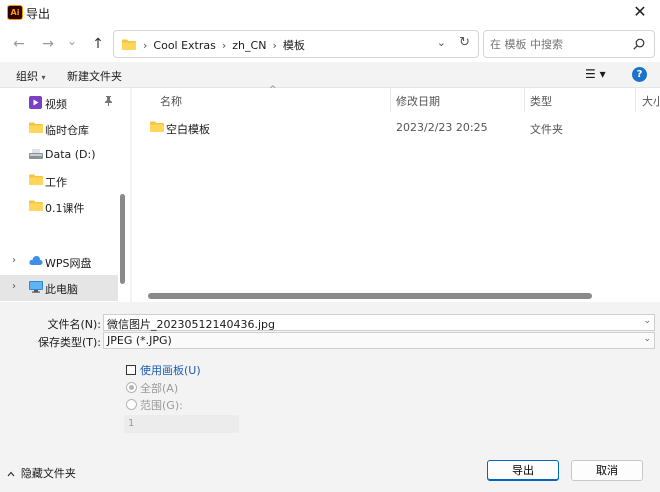 This screenshot has height=492, width=660. I want to click on nav-item-label: WPS网盘, so click(68, 263).